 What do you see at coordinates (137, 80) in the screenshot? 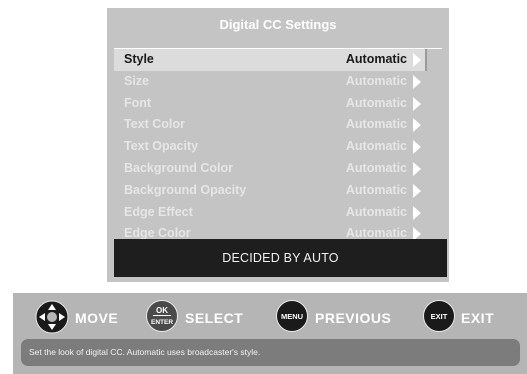
I see `menu-item-label: Size` at bounding box center [137, 80].